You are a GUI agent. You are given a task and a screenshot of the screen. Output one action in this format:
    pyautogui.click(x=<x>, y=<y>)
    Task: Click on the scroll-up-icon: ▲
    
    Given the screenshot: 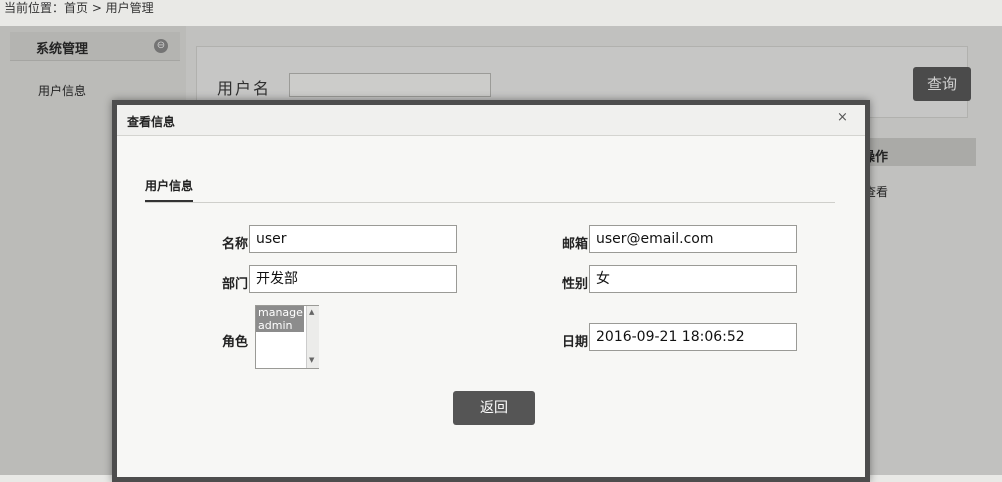 What is the action you would take?
    pyautogui.click(x=311, y=312)
    